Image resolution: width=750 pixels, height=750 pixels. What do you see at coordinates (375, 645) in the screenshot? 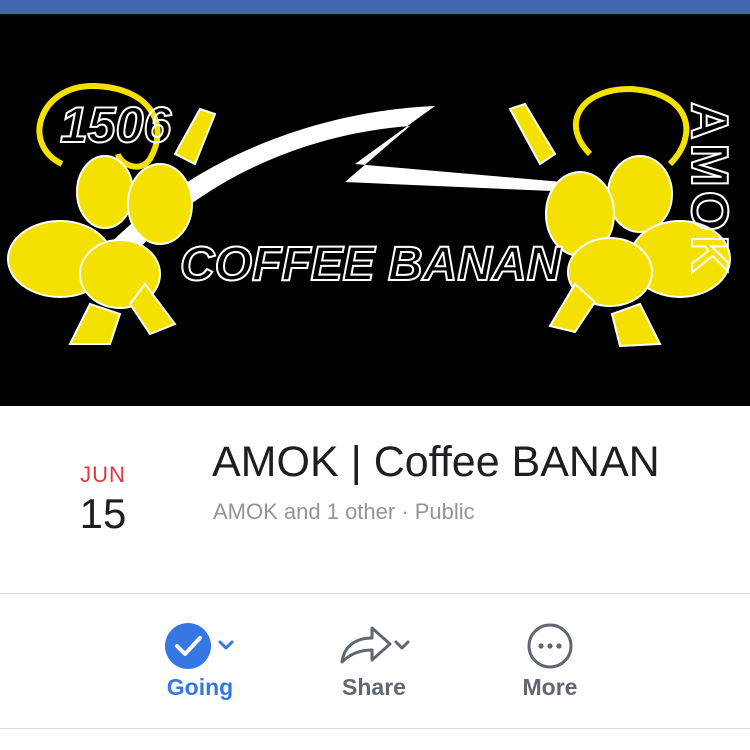
I see `share-arrow-icon` at bounding box center [375, 645].